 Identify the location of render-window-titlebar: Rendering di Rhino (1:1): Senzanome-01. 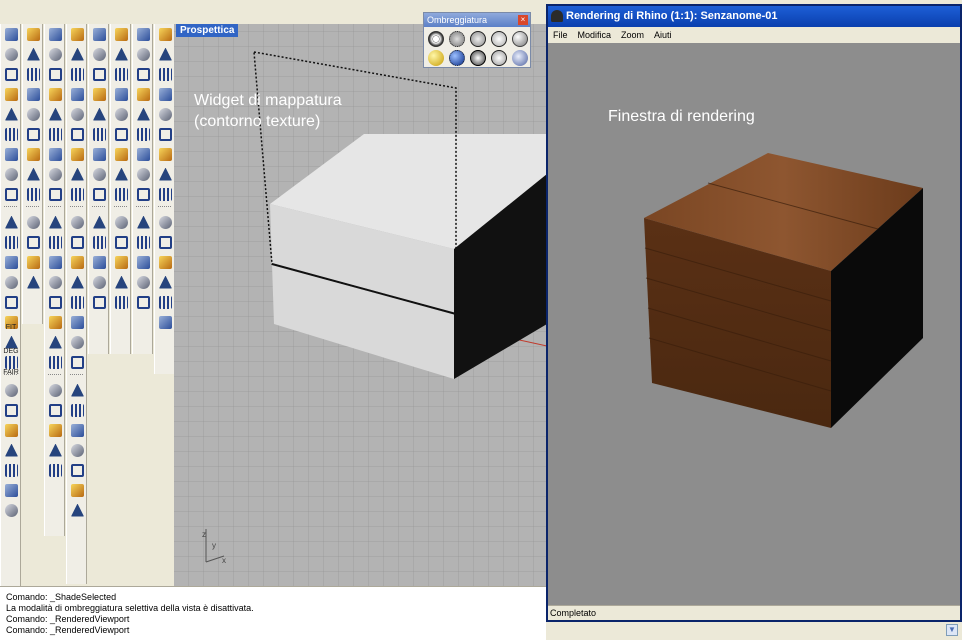
(754, 16).